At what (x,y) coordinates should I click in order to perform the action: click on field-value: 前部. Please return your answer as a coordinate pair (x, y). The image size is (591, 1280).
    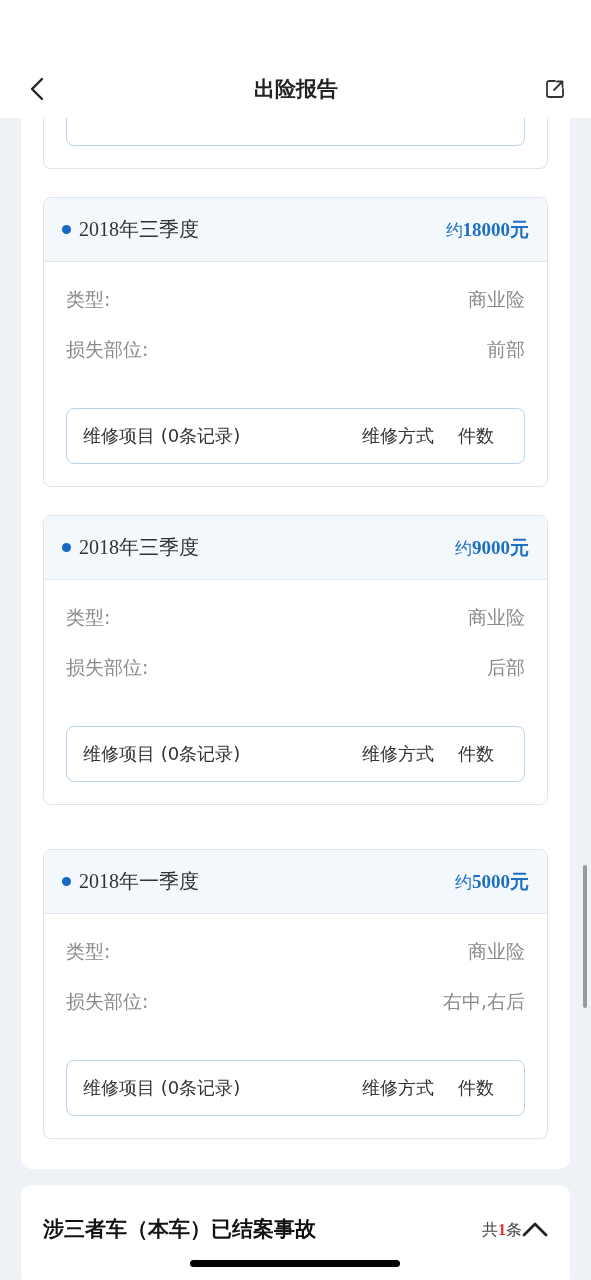
    Looking at the image, I should click on (506, 349).